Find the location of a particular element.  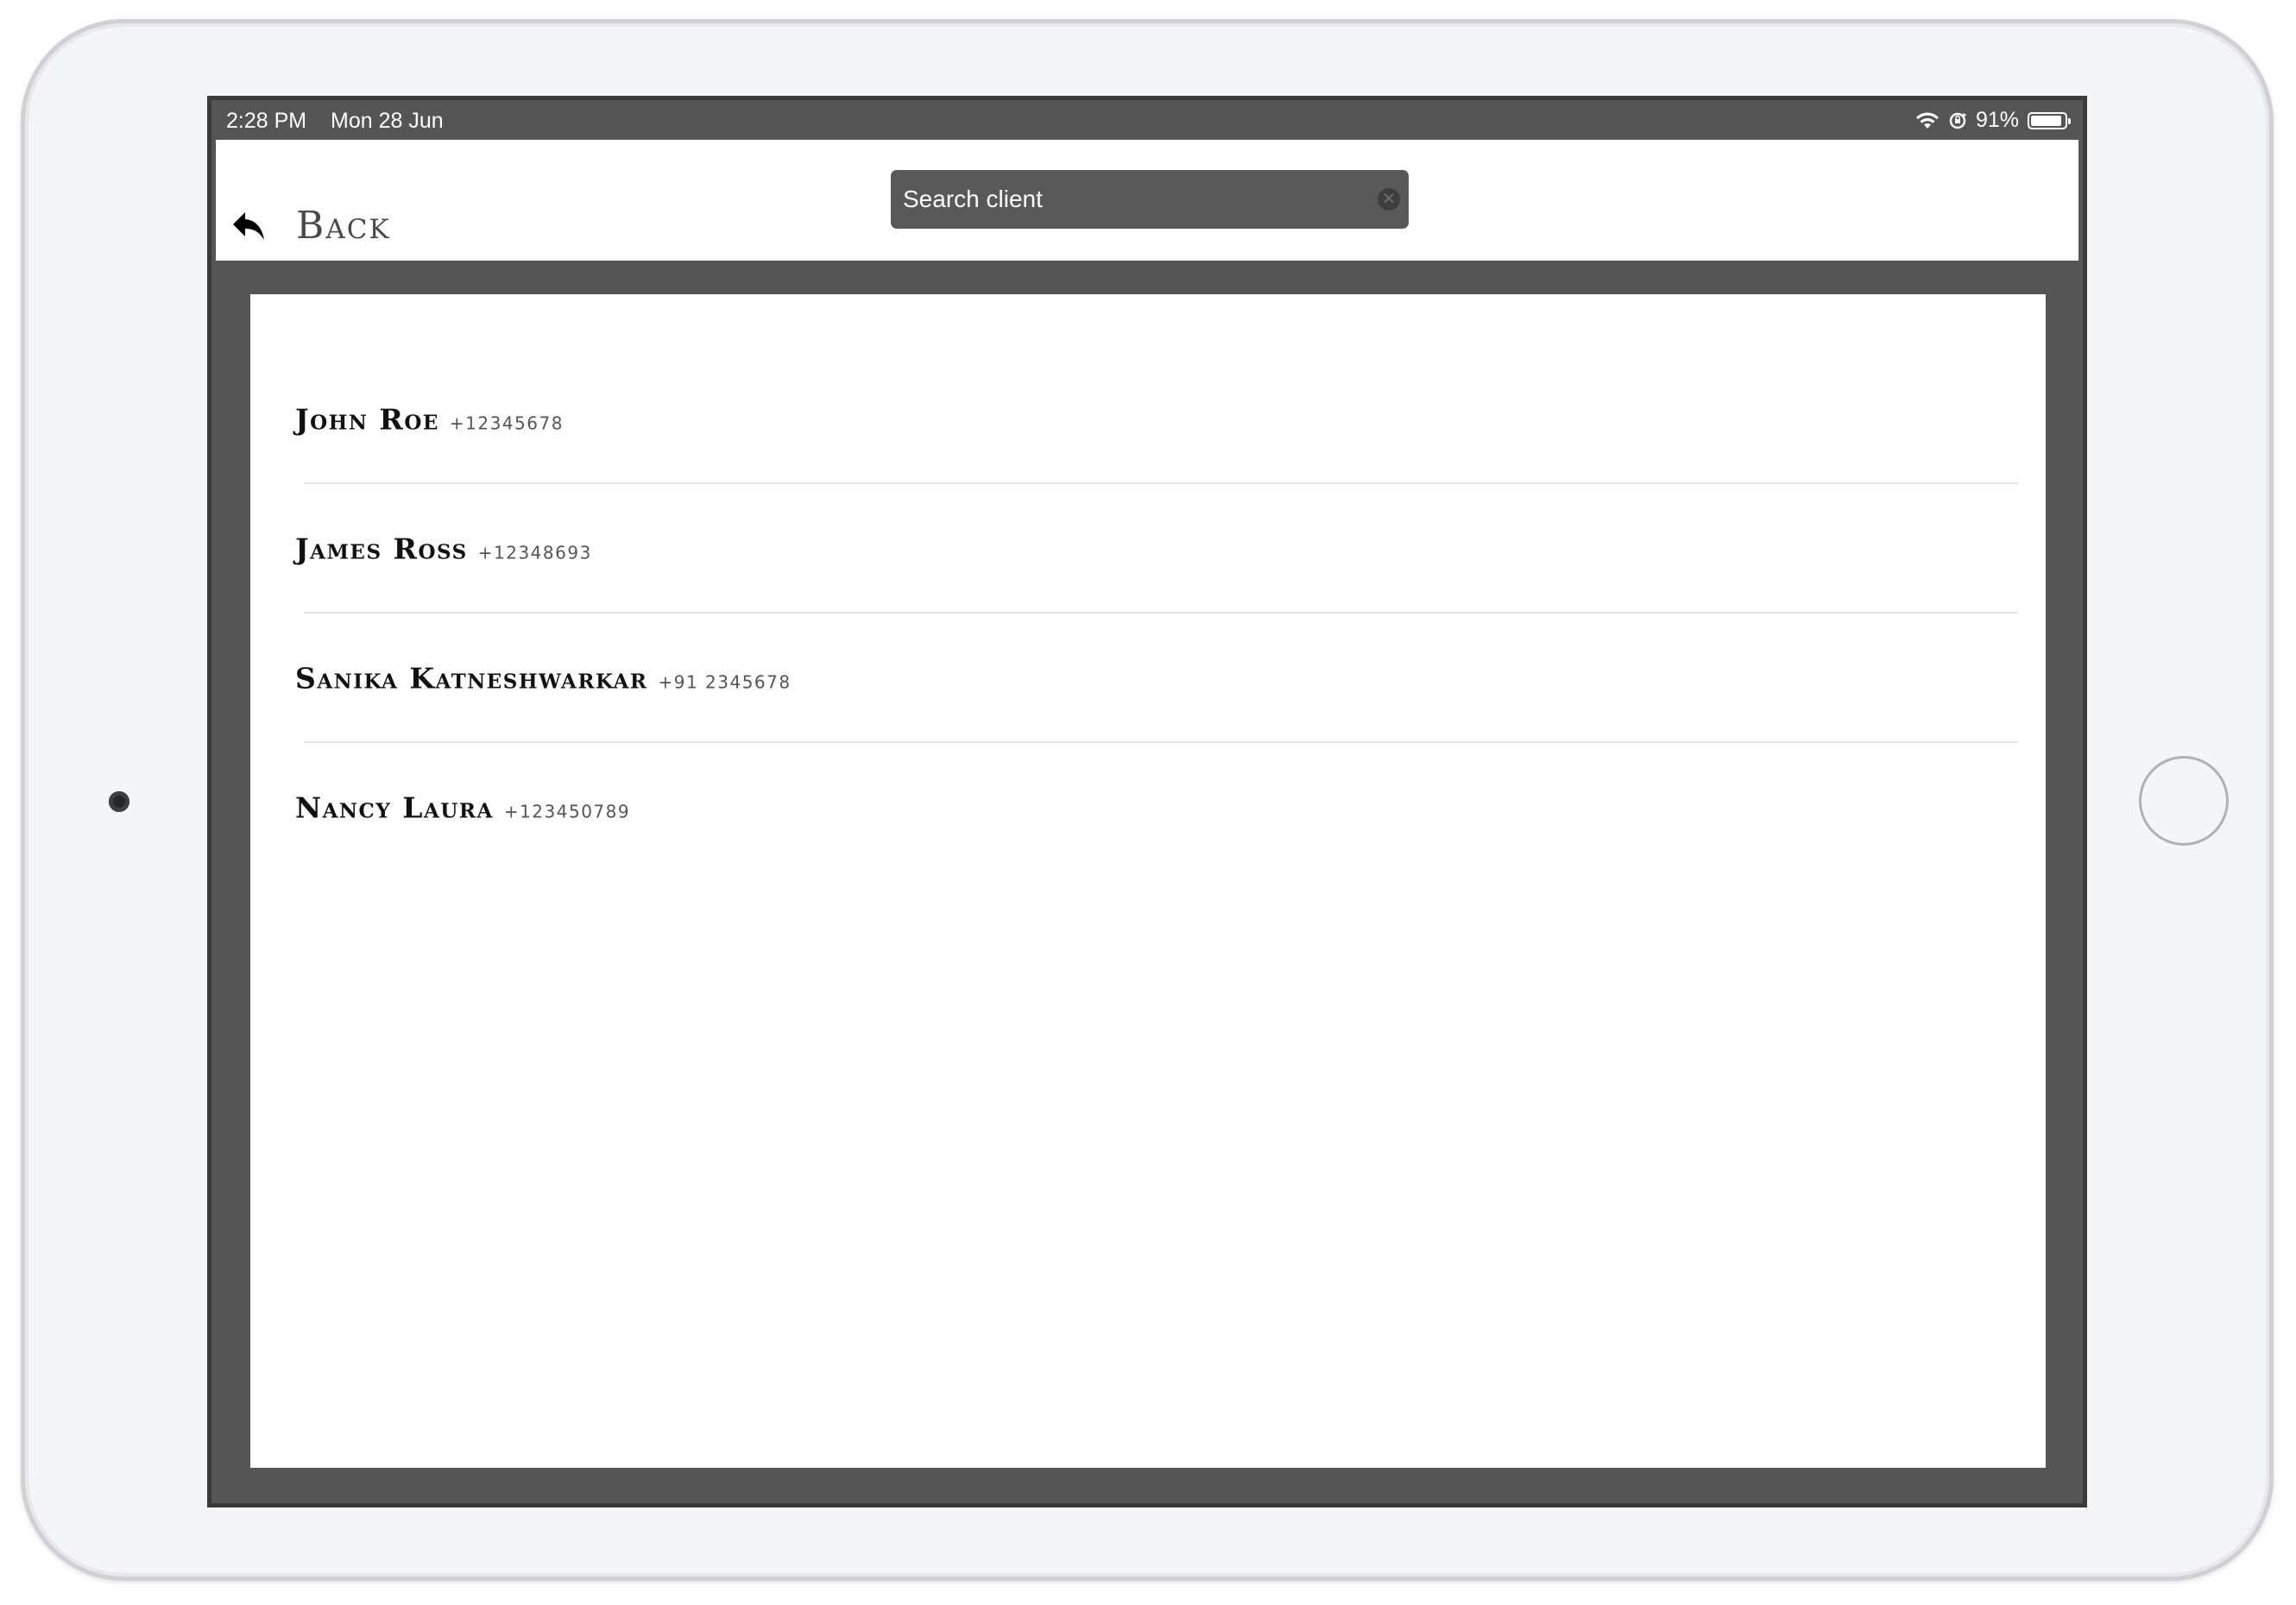

client-row: Nancy Laura +123450789 is located at coordinates (1148, 807).